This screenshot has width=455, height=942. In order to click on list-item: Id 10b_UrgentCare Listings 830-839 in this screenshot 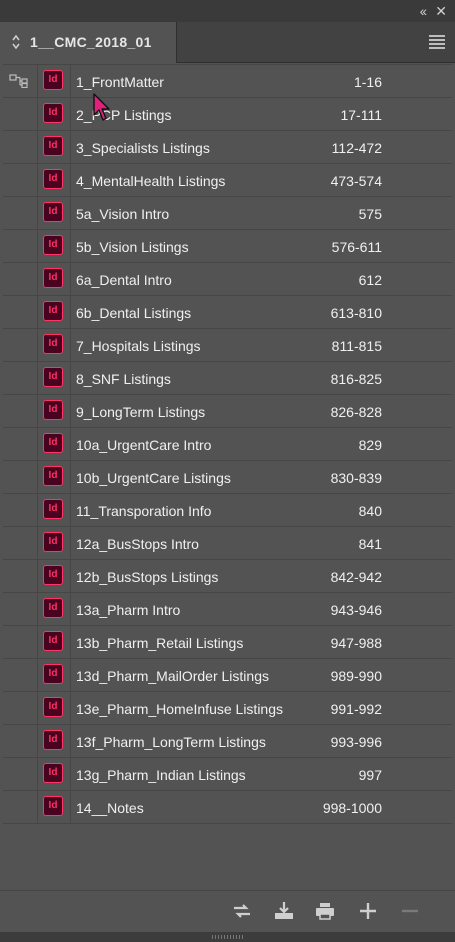, I will do `click(227, 477)`.